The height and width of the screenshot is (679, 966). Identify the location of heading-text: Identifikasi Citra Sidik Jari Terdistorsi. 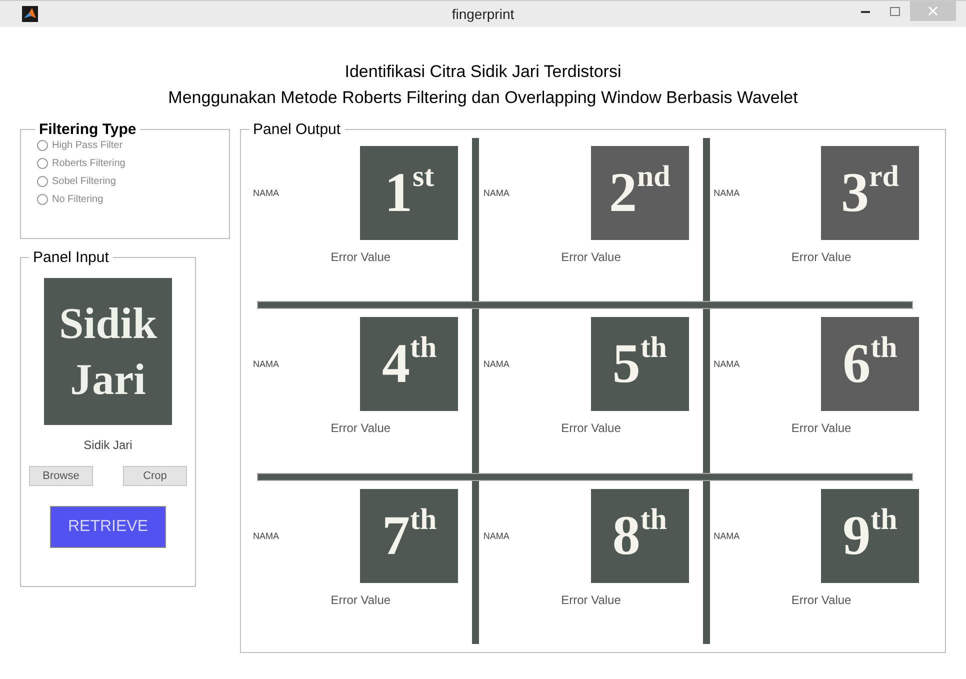
(483, 72).